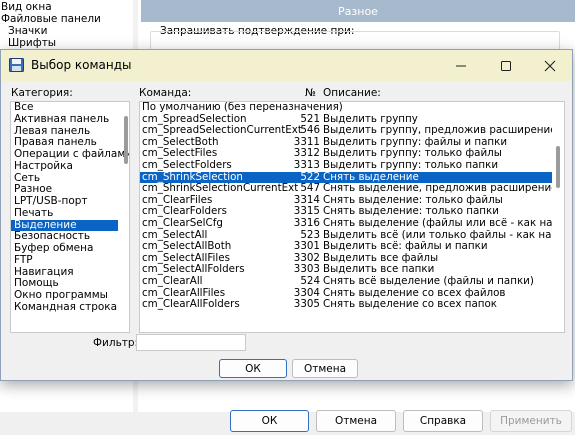 This screenshot has height=435, width=575. What do you see at coordinates (26, 7) in the screenshot?
I see `tree-item: Вид окна` at bounding box center [26, 7].